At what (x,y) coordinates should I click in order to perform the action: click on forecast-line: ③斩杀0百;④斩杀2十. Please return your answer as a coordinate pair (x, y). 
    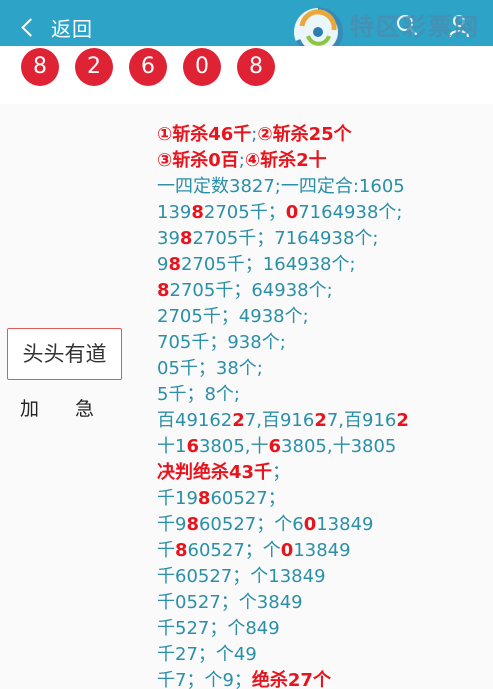
    Looking at the image, I should click on (325, 161).